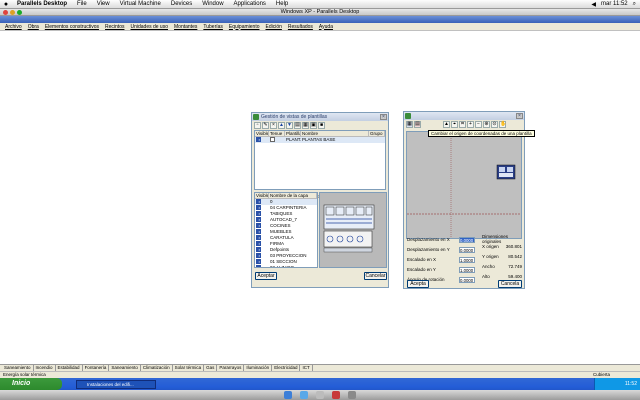  I want to click on zoom-all-icon: ⊙, so click(494, 124).